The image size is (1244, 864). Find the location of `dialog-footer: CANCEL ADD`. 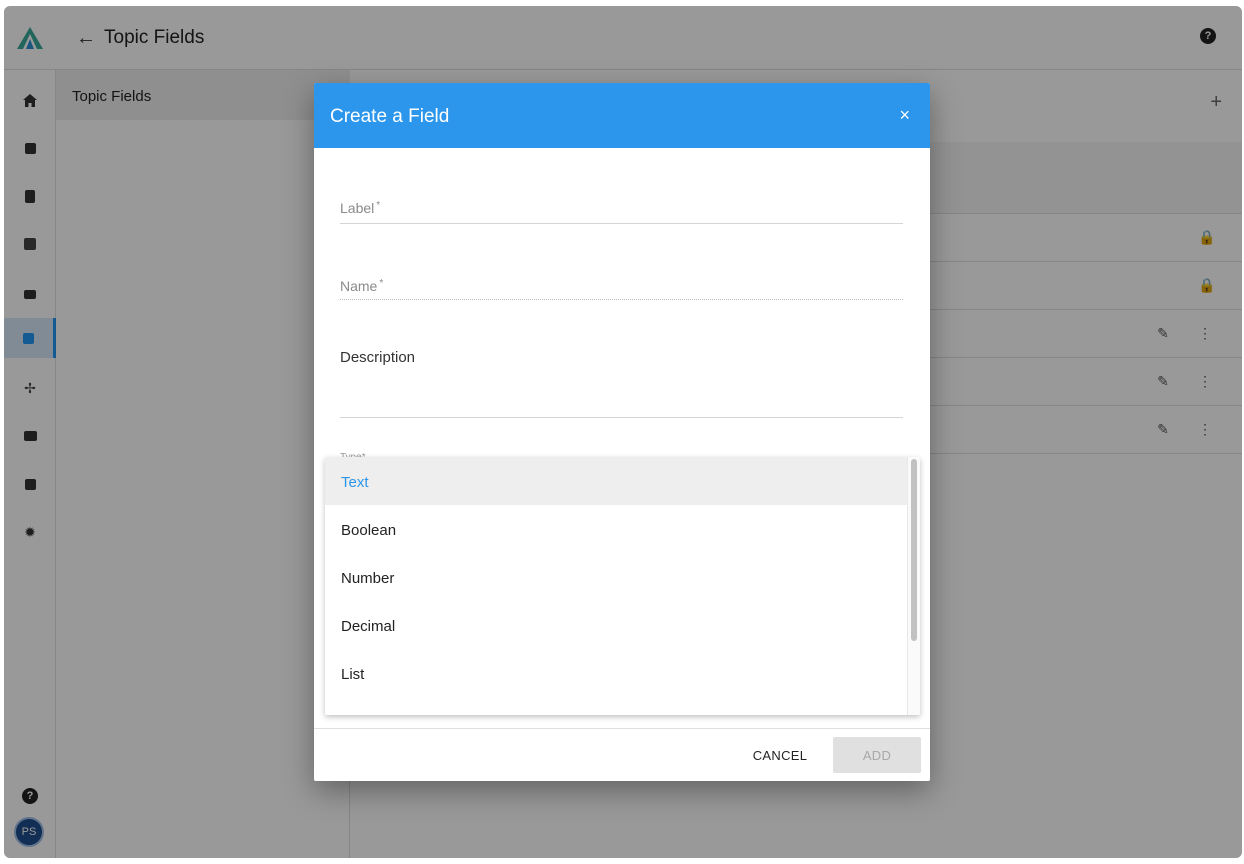

dialog-footer: CANCEL ADD is located at coordinates (622, 754).